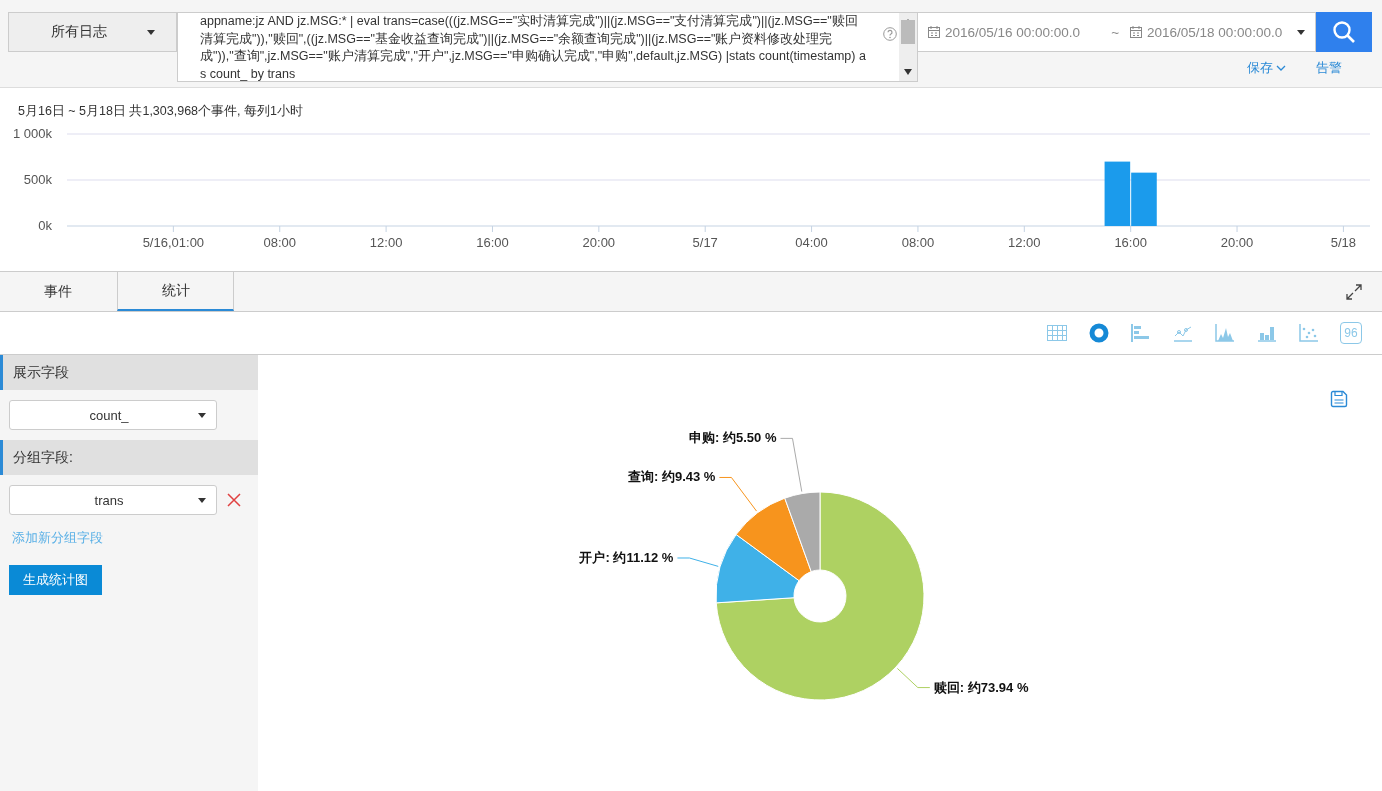 The height and width of the screenshot is (791, 1382). Describe the element at coordinates (908, 47) in the screenshot. I see `scrollbar` at that location.